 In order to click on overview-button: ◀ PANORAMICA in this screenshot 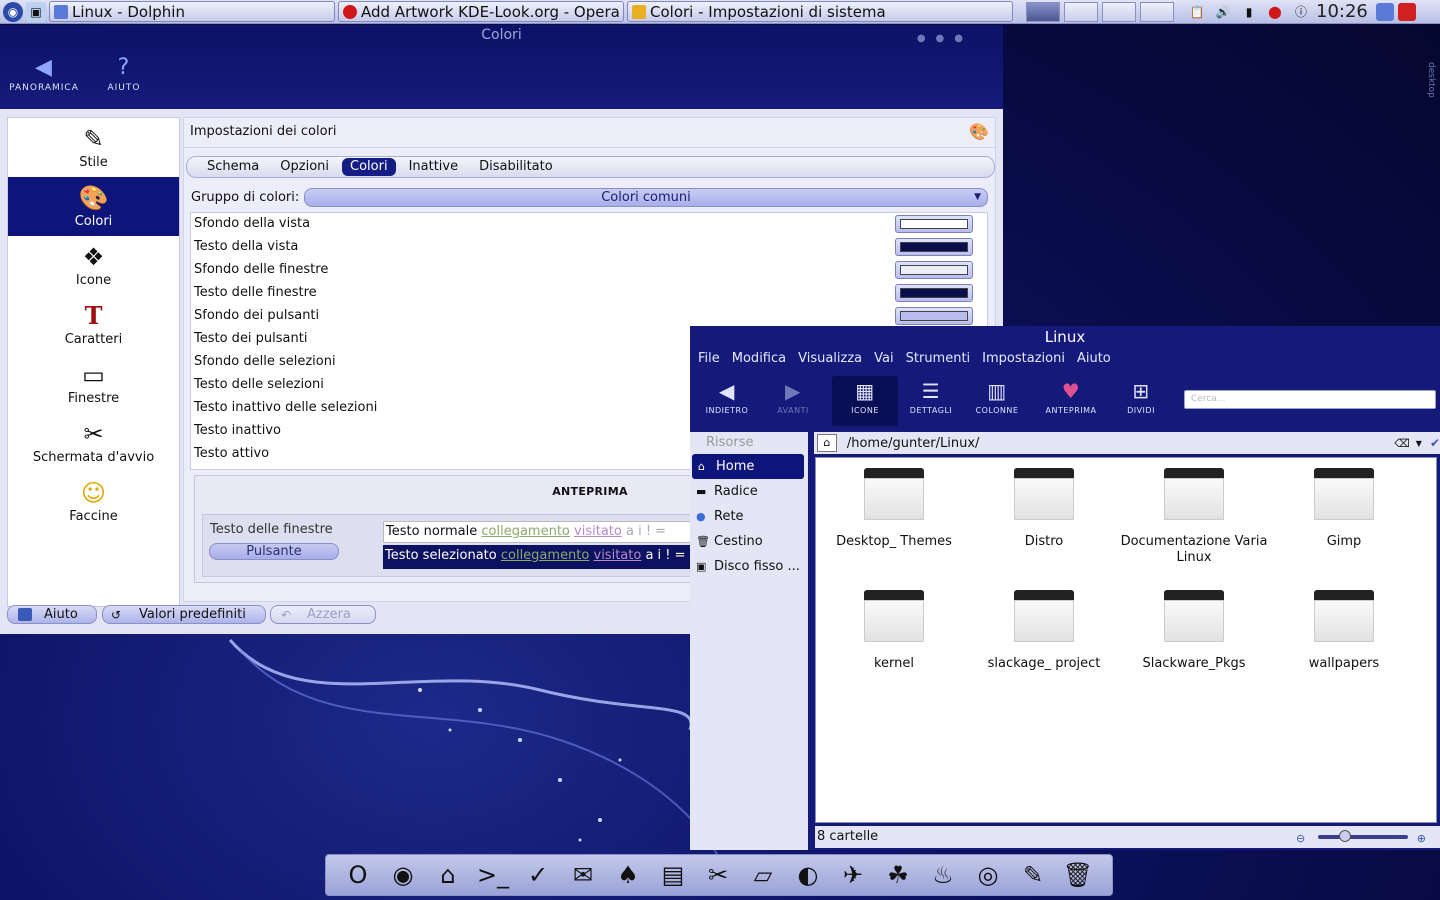, I will do `click(44, 79)`.